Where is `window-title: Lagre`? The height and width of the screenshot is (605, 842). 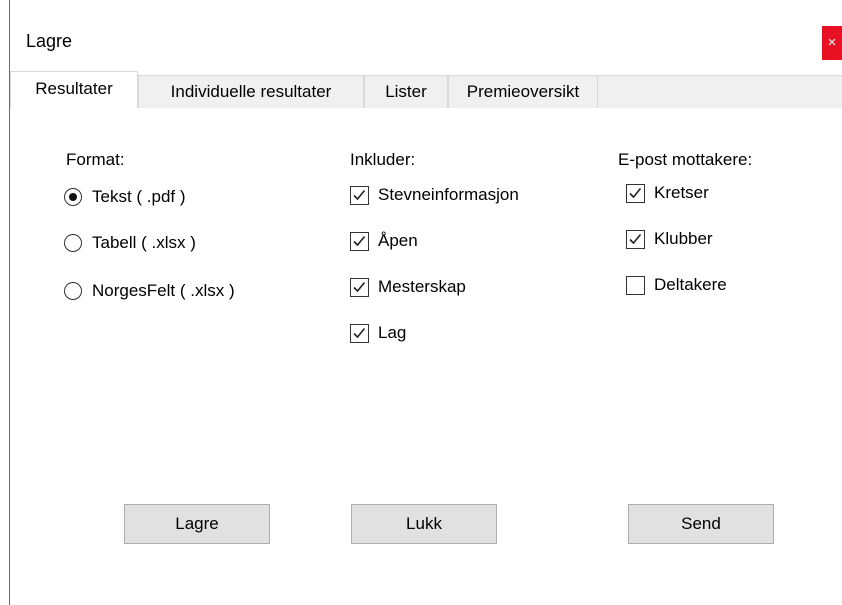 window-title: Lagre is located at coordinates (49, 41).